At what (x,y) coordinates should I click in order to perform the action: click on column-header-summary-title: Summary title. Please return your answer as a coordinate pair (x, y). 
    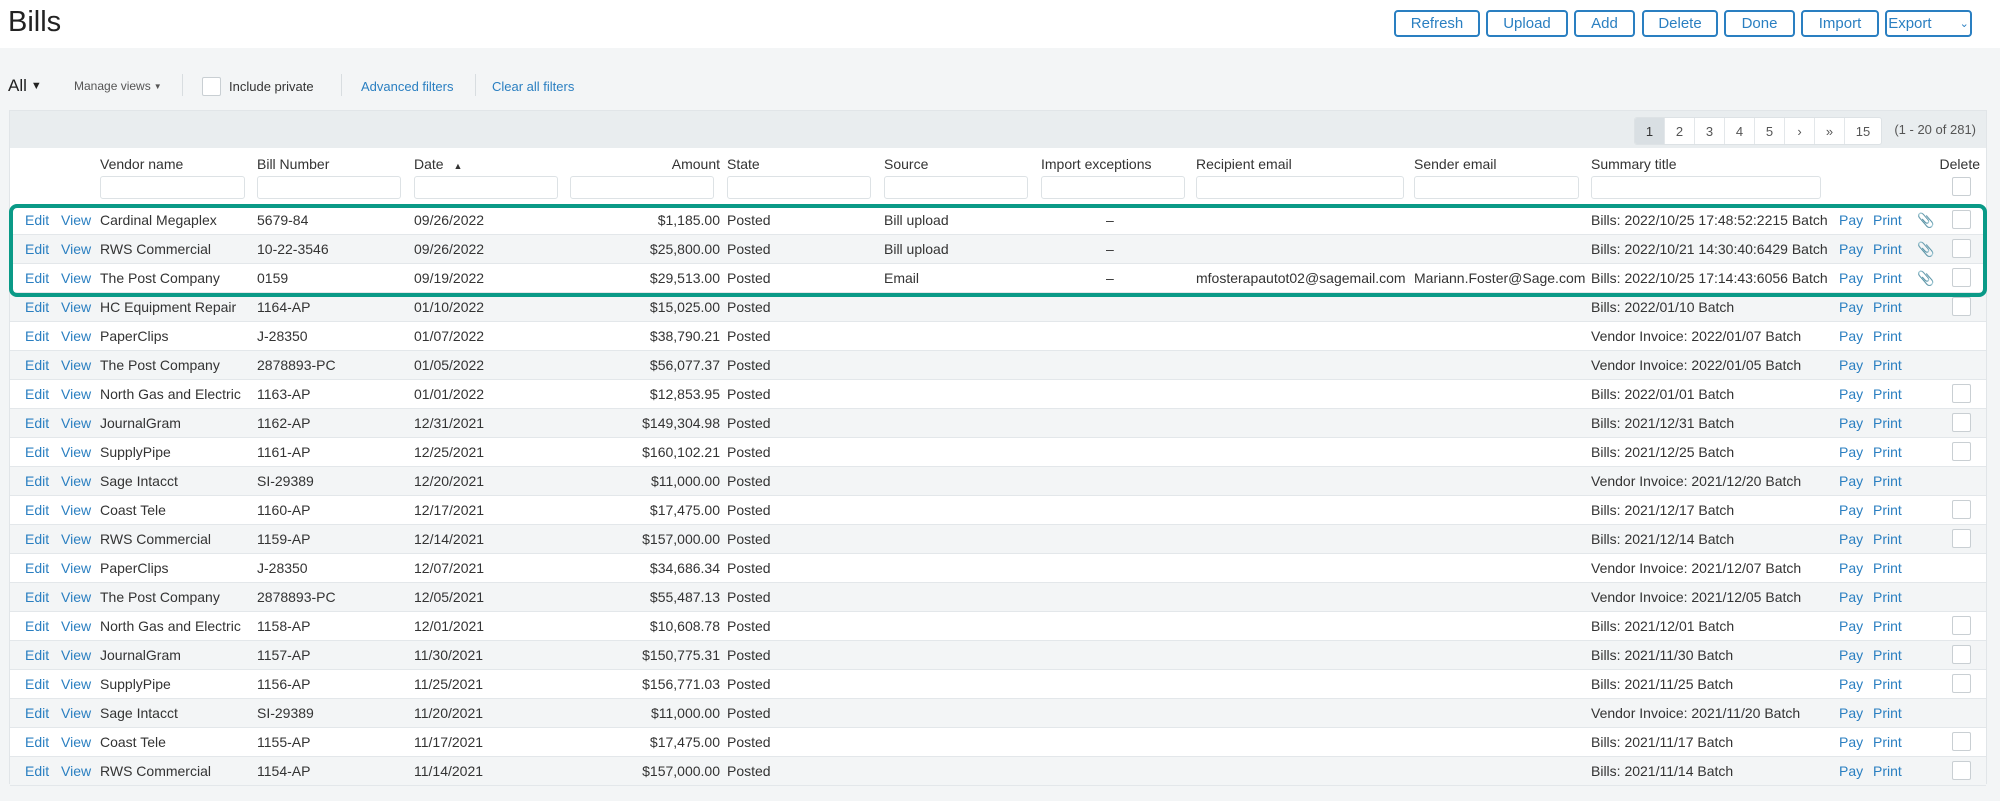
    Looking at the image, I should click on (1634, 164).